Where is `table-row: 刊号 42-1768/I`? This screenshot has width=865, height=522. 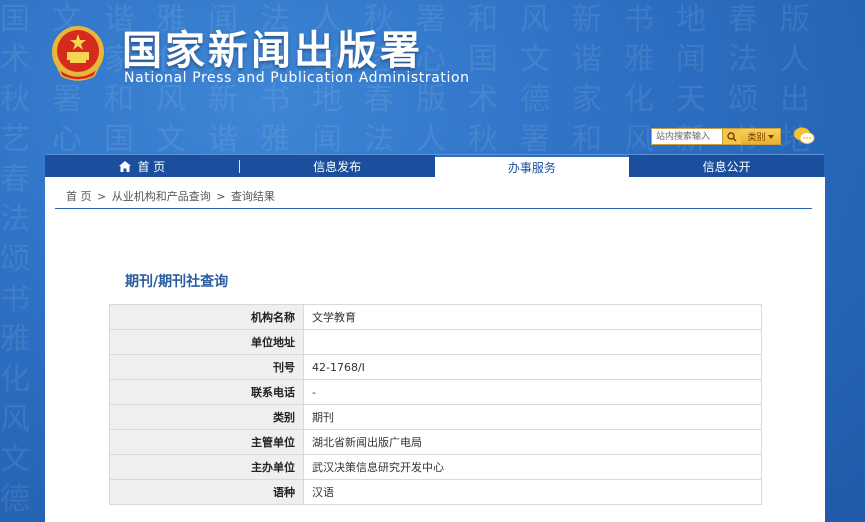 table-row: 刊号 42-1768/I is located at coordinates (435, 367).